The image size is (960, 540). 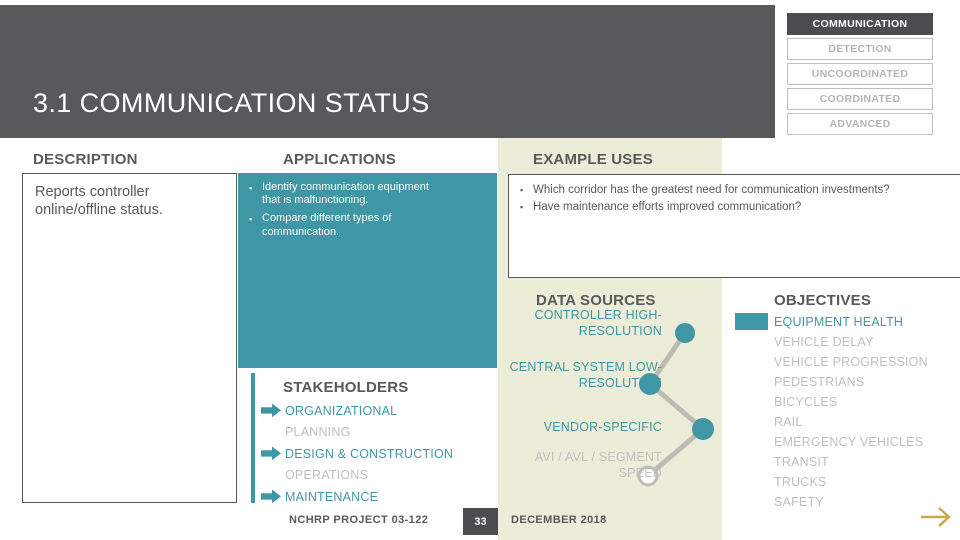 I want to click on active-chip, so click(x=751, y=321).